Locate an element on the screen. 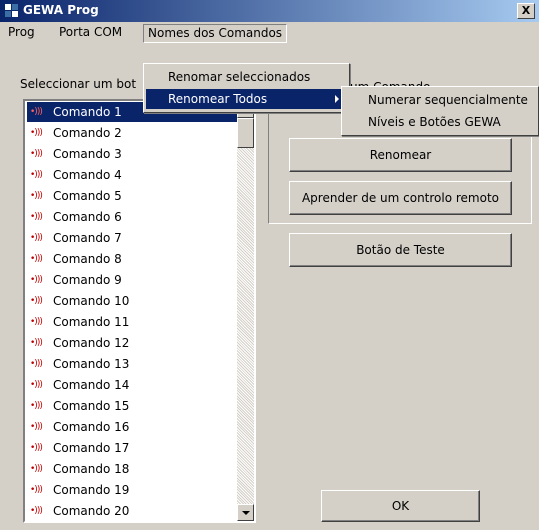  list-item-label: Comando 13 is located at coordinates (91, 364).